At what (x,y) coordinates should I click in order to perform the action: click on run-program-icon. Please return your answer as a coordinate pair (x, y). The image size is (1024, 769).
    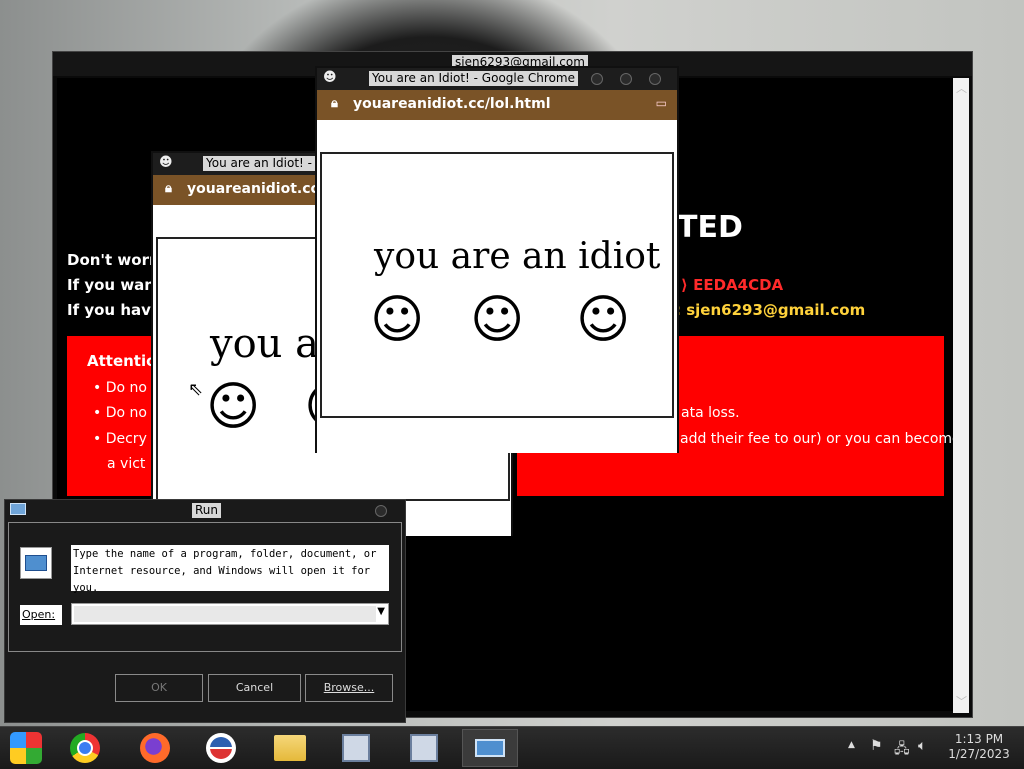
    Looking at the image, I should click on (36, 563).